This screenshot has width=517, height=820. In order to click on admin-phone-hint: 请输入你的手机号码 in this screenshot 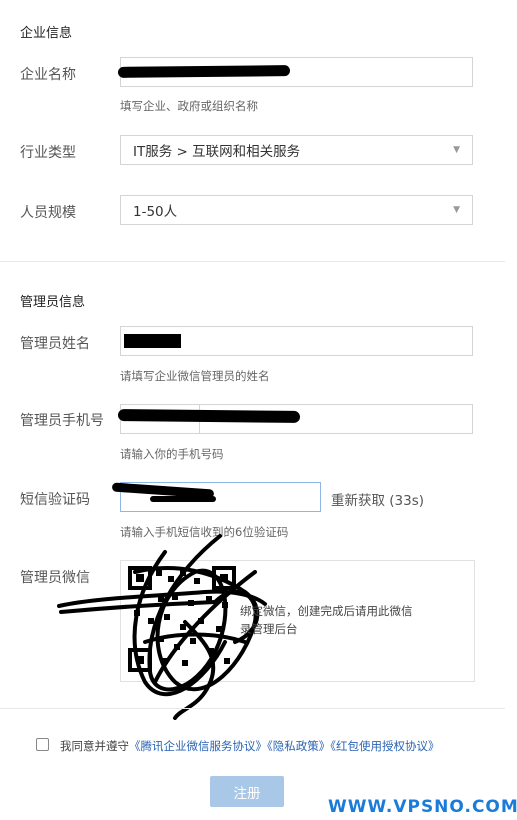, I will do `click(172, 454)`.